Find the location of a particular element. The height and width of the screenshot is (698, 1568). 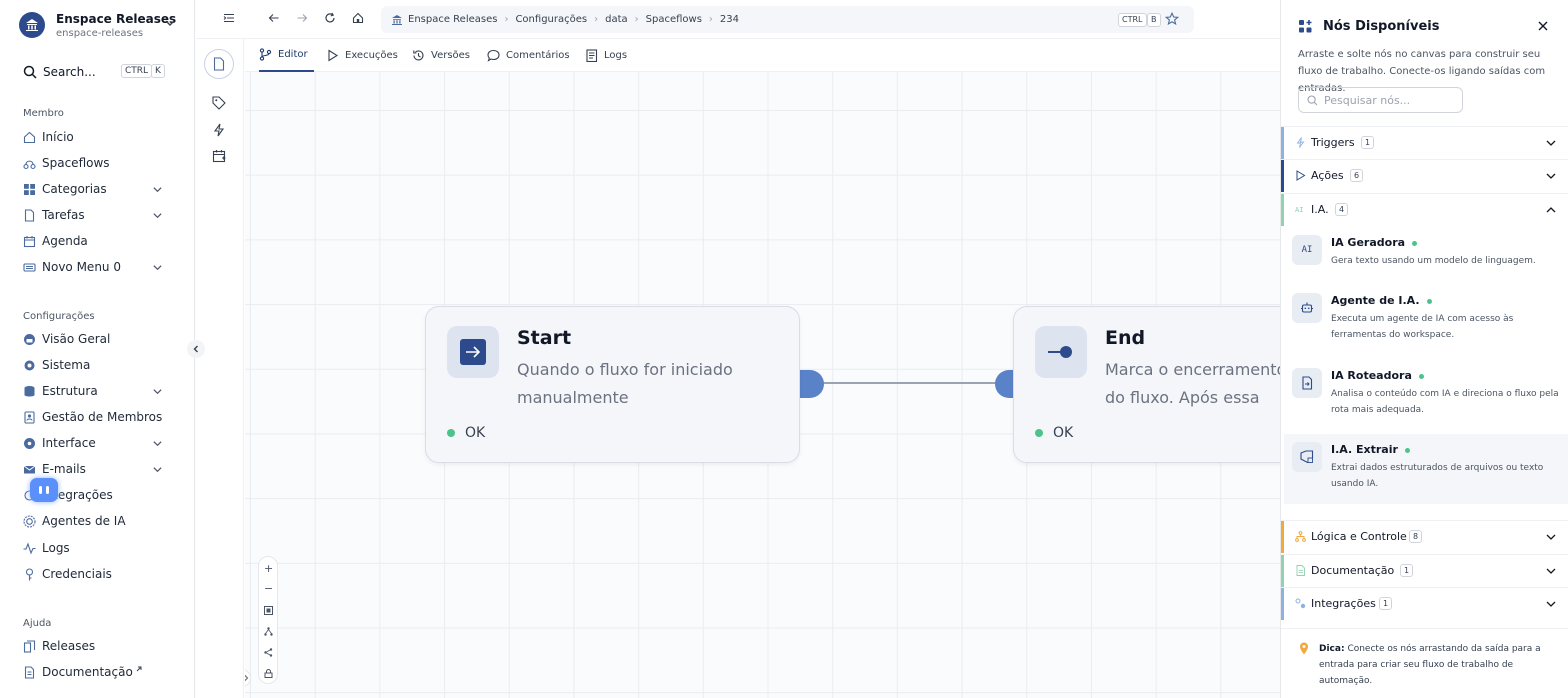

sidebar-item-estrutura: Estrutura is located at coordinates (95, 391).